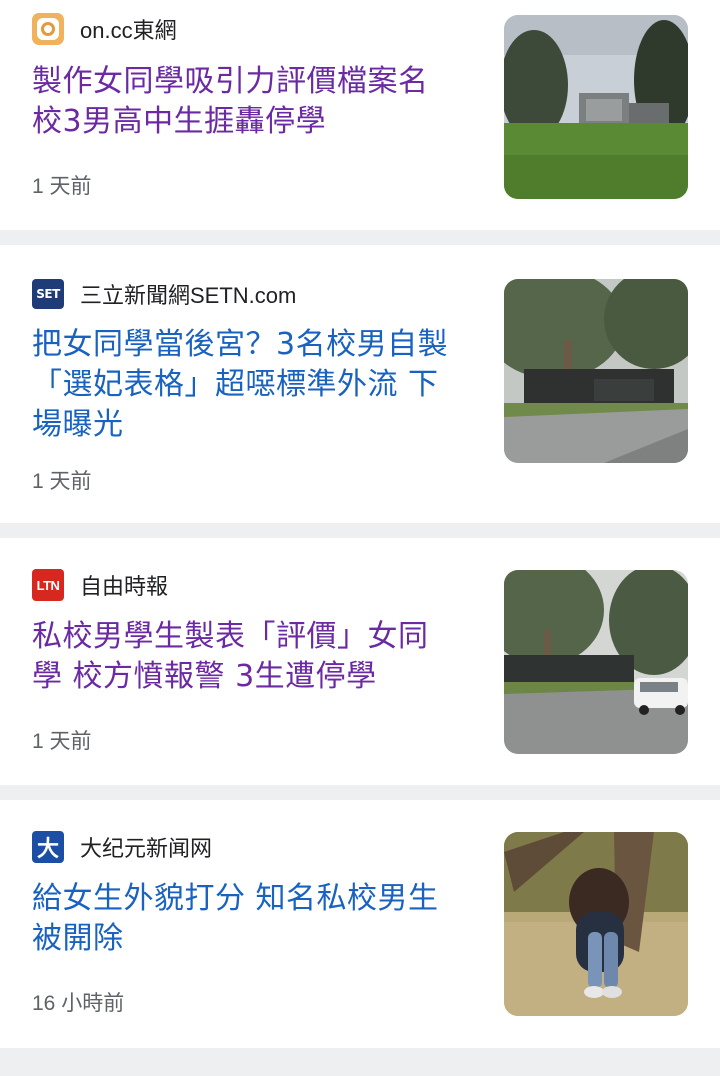  Describe the element at coordinates (48, 847) in the screenshot. I see `epoch-logo-icon: 大` at that location.